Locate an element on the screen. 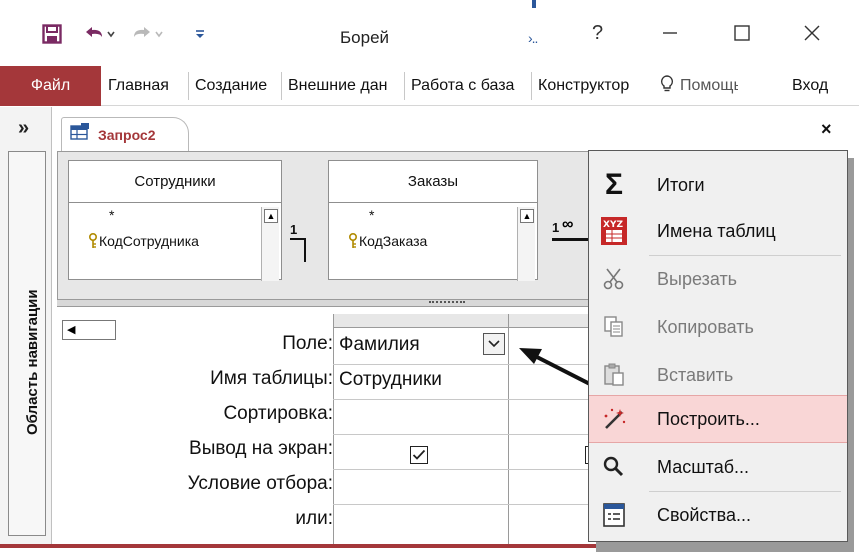  menu-item-copy: Копировать is located at coordinates (718, 327).